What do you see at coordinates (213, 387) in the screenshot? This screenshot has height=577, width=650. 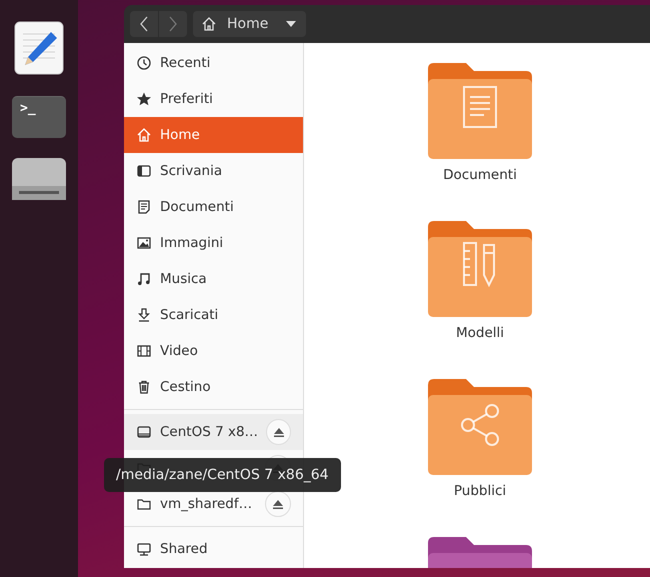 I see `sidebar-item: Cestino` at bounding box center [213, 387].